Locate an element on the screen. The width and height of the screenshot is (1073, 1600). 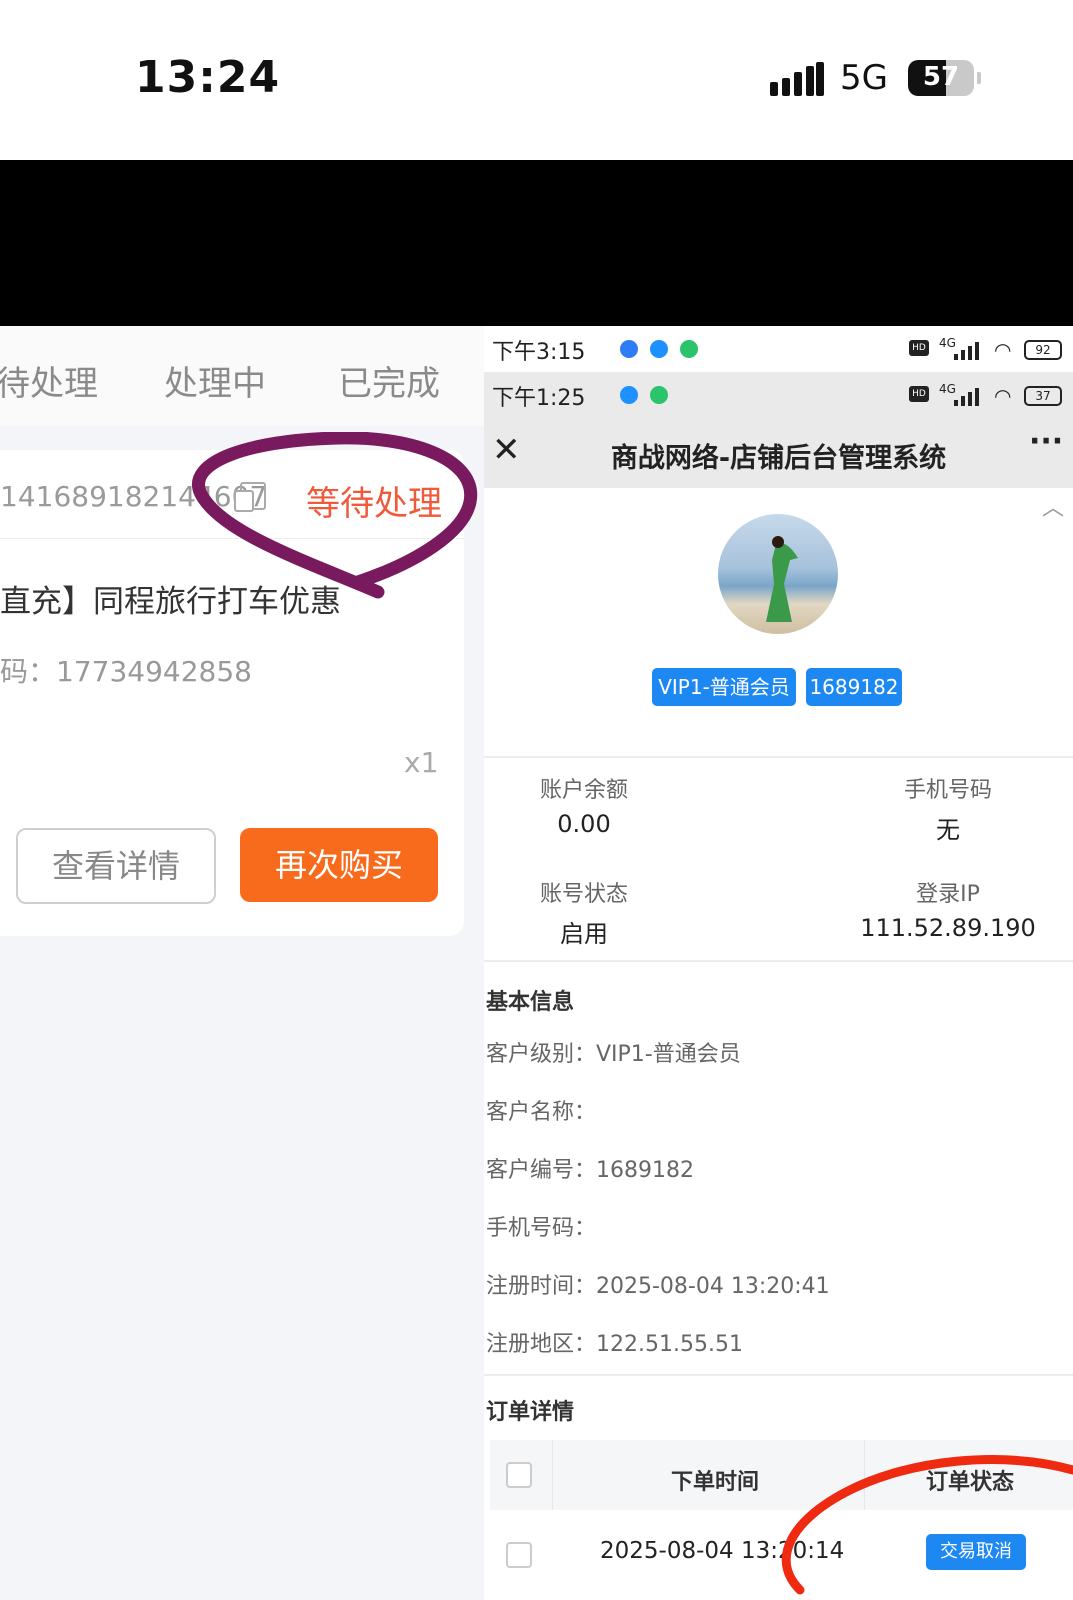
phone-value: 无 is located at coordinates (948, 830).